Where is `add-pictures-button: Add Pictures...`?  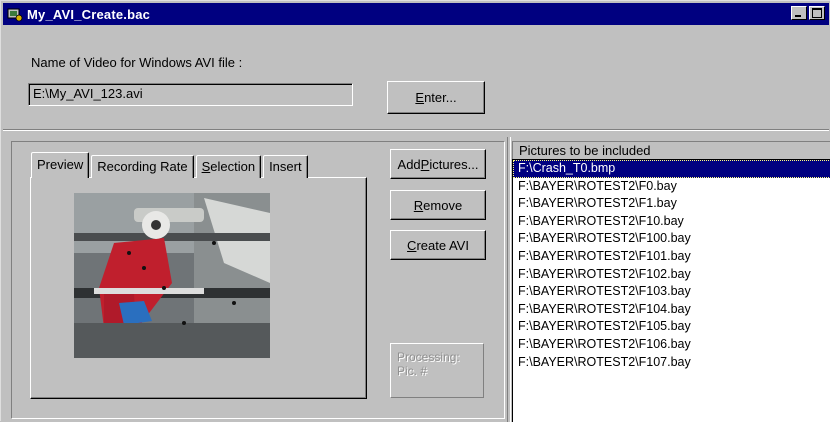
add-pictures-button: Add Pictures... is located at coordinates (438, 164).